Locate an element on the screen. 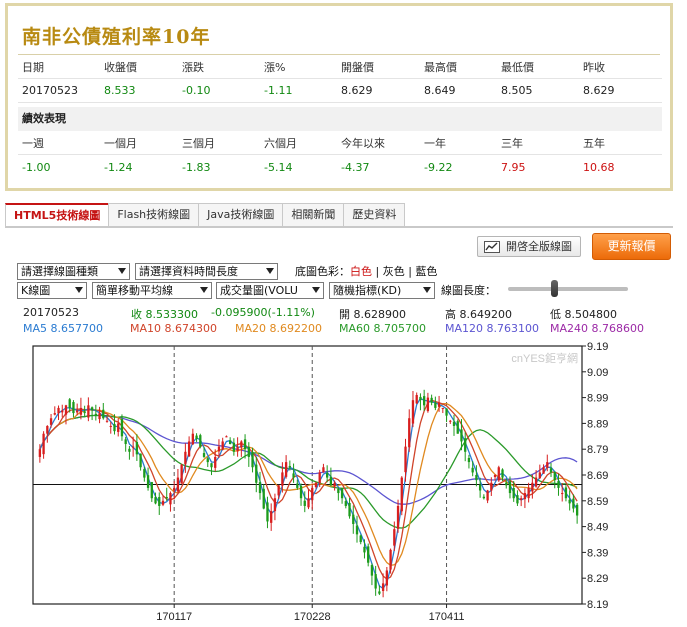 Image resolution: width=687 pixels, height=627 pixels. performance-header-row: 一週 一個月 三個月 六個月 今年以來 一年 三年 五年 is located at coordinates (340, 143).